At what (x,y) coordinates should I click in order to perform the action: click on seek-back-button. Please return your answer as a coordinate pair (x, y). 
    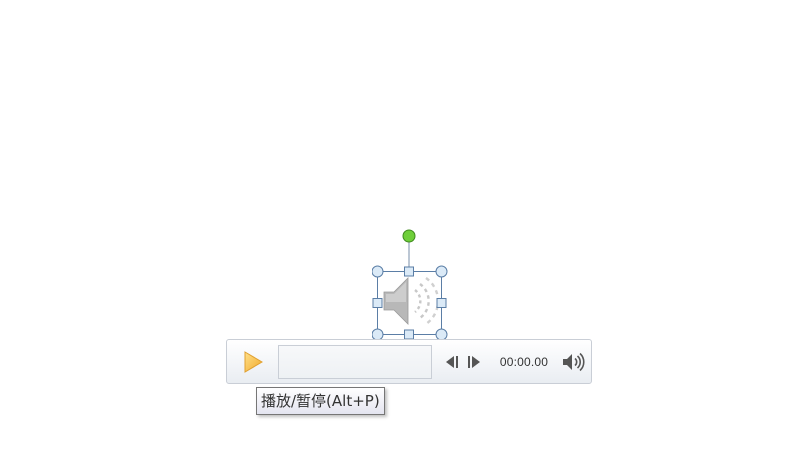
    Looking at the image, I should click on (452, 362).